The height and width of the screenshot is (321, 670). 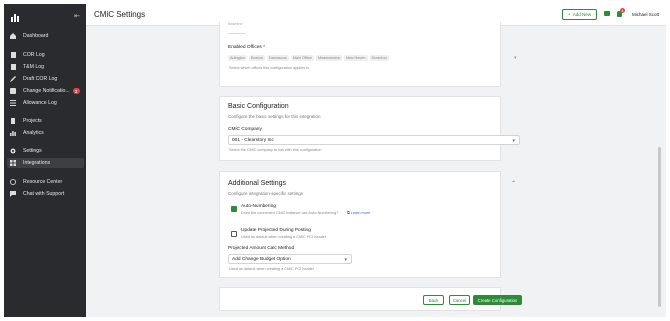 I want to click on mail-icon, so click(x=607, y=13).